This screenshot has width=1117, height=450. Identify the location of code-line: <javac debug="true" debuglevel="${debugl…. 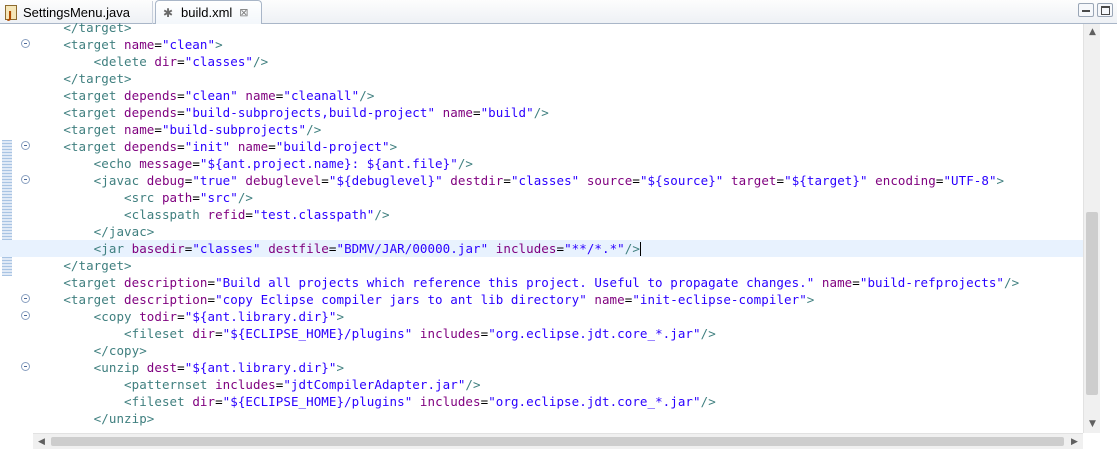
(541, 180).